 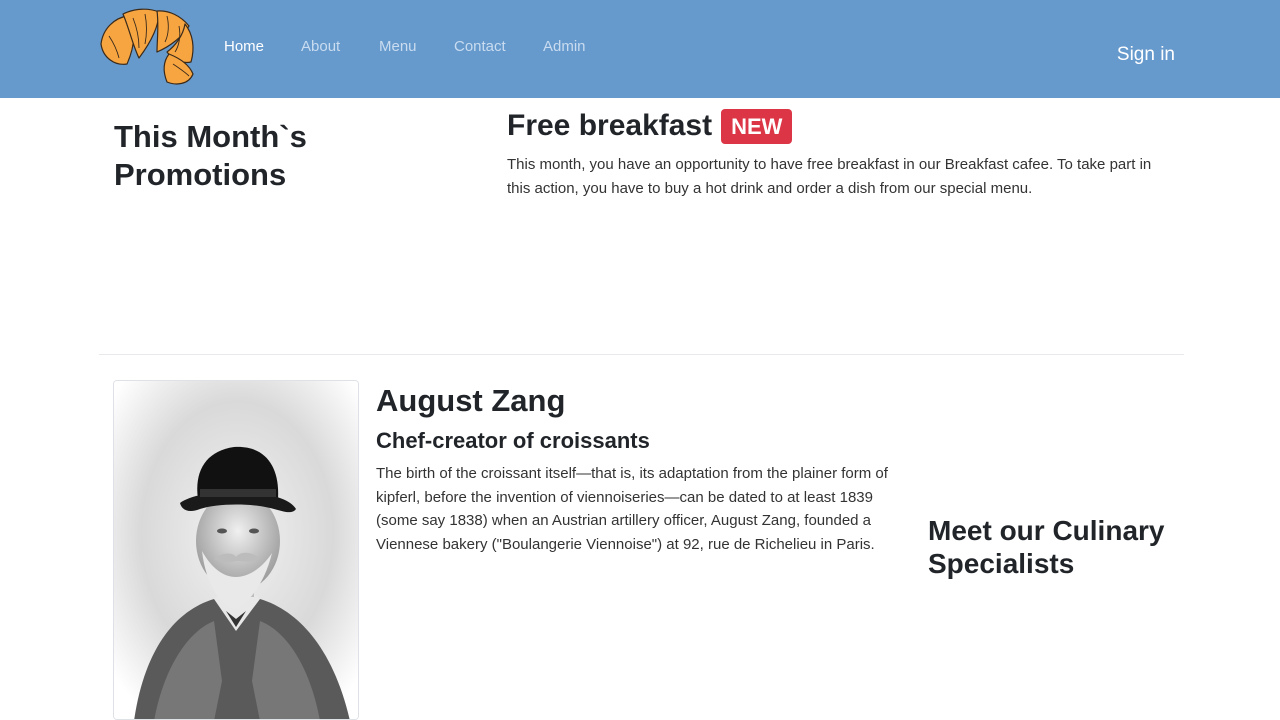 I want to click on nav-menu: Menu, so click(x=398, y=46).